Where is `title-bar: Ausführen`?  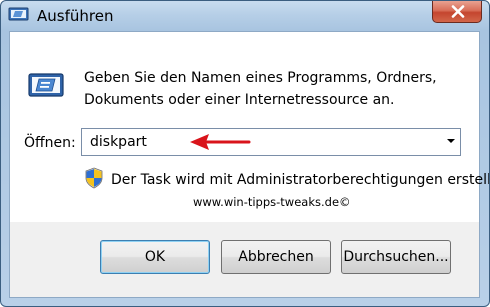 title-bar: Ausführen is located at coordinates (245, 16).